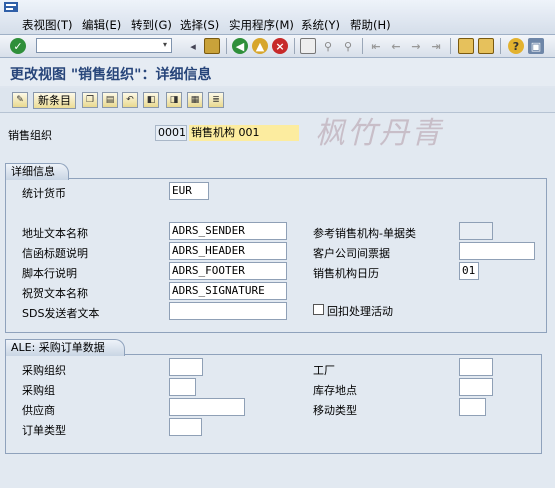 The height and width of the screenshot is (488, 555). I want to click on purch-org-field, so click(186, 367).